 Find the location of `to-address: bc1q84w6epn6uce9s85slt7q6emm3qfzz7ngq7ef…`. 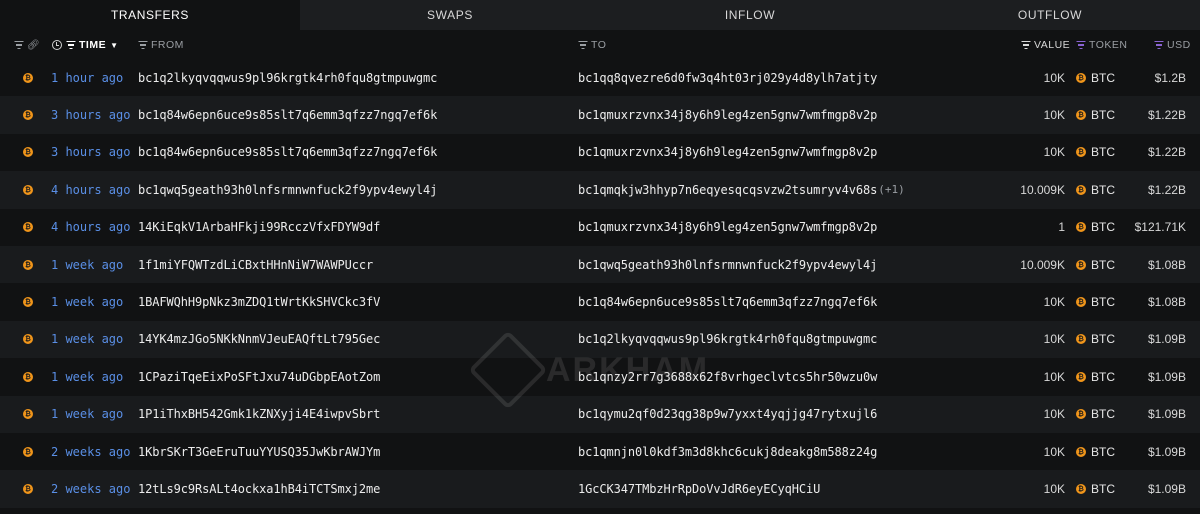

to-address: bc1q84w6epn6uce9s85slt7q6emm3qfzz7ngq7ef… is located at coordinates (727, 302).